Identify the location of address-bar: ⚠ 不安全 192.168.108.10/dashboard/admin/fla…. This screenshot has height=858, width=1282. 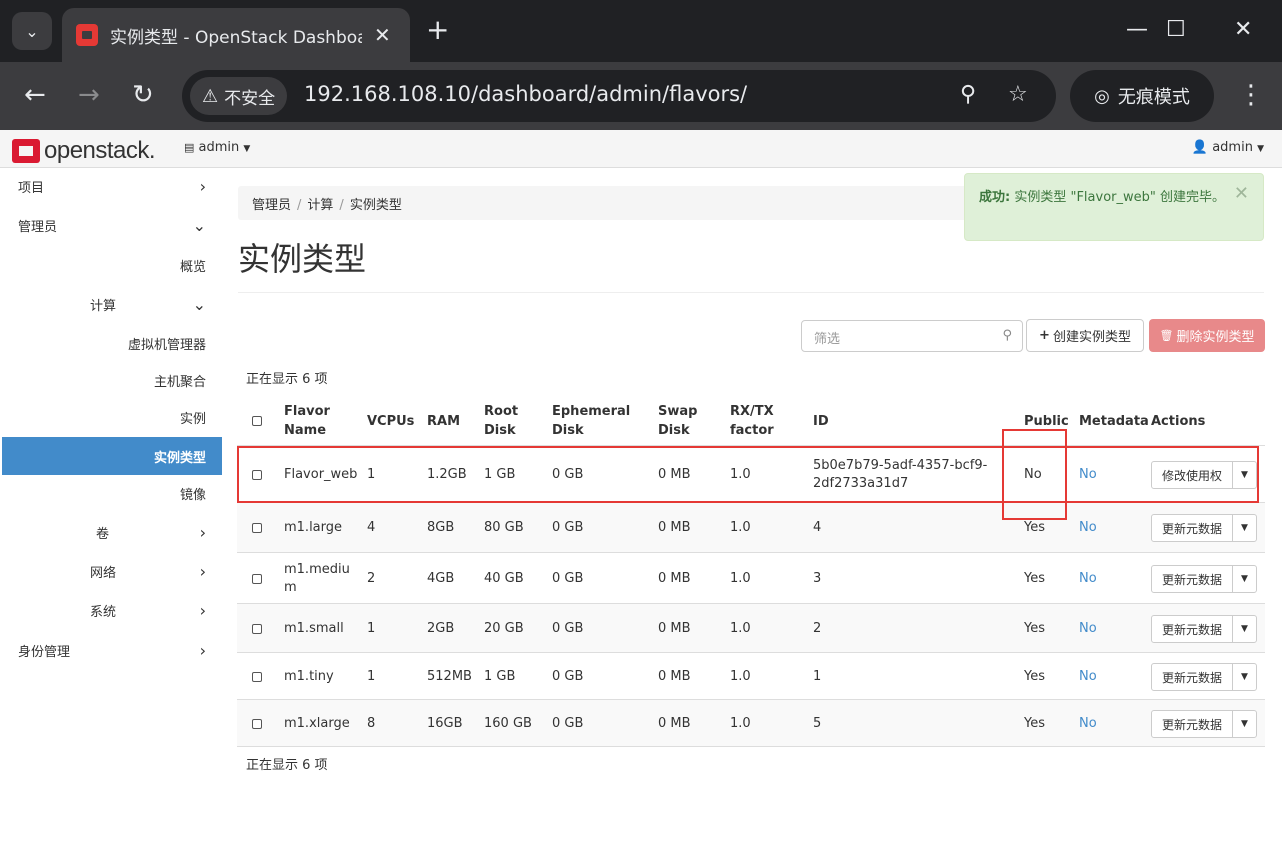
(619, 96).